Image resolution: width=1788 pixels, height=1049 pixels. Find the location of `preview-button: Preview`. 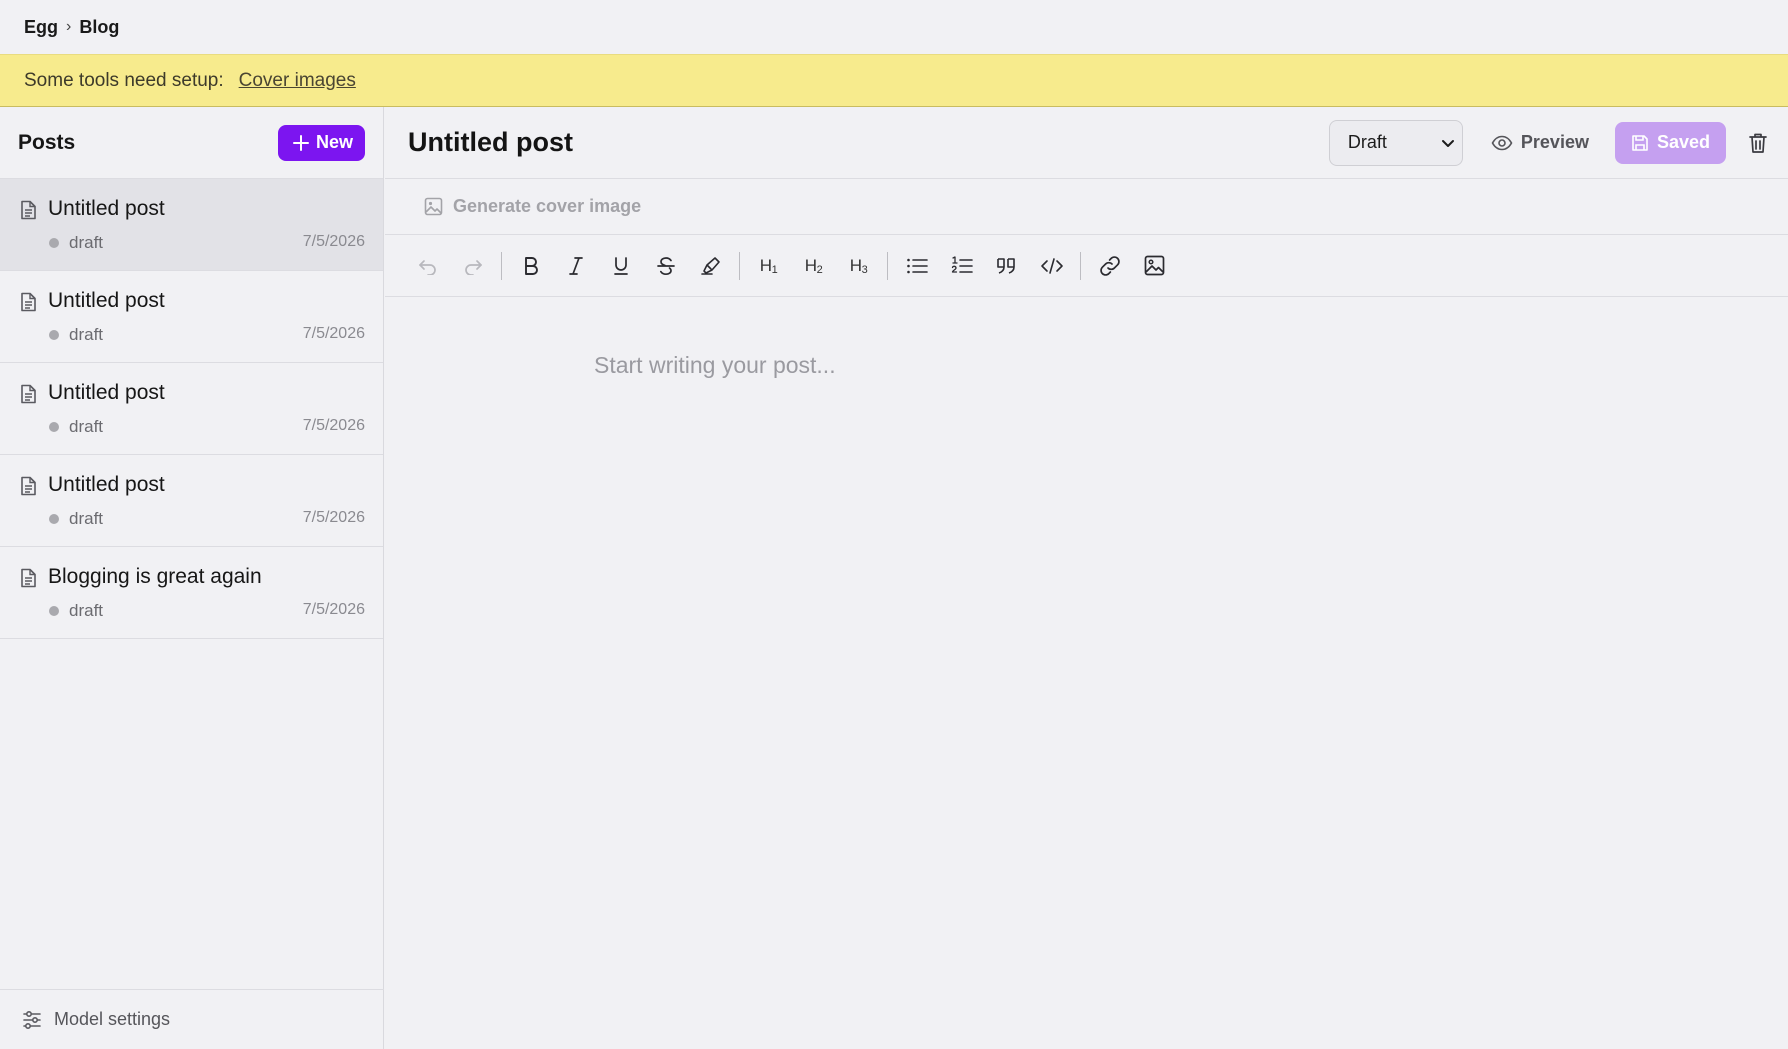

preview-button: Preview is located at coordinates (1540, 142).